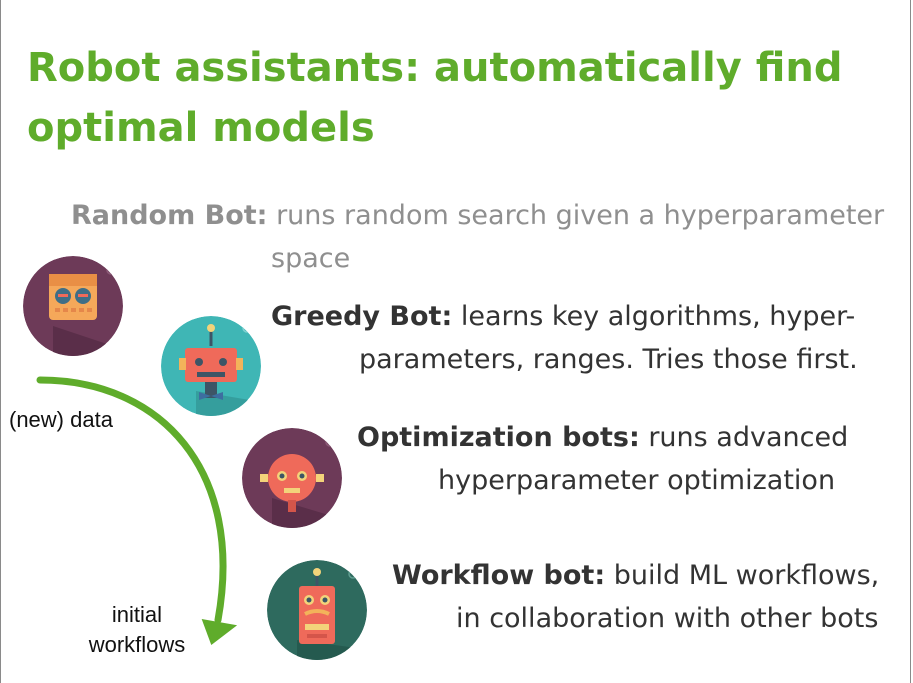 The image size is (913, 683). What do you see at coordinates (667, 618) in the screenshot?
I see `workflow-bot-line2: in collaboration with other bots` at bounding box center [667, 618].